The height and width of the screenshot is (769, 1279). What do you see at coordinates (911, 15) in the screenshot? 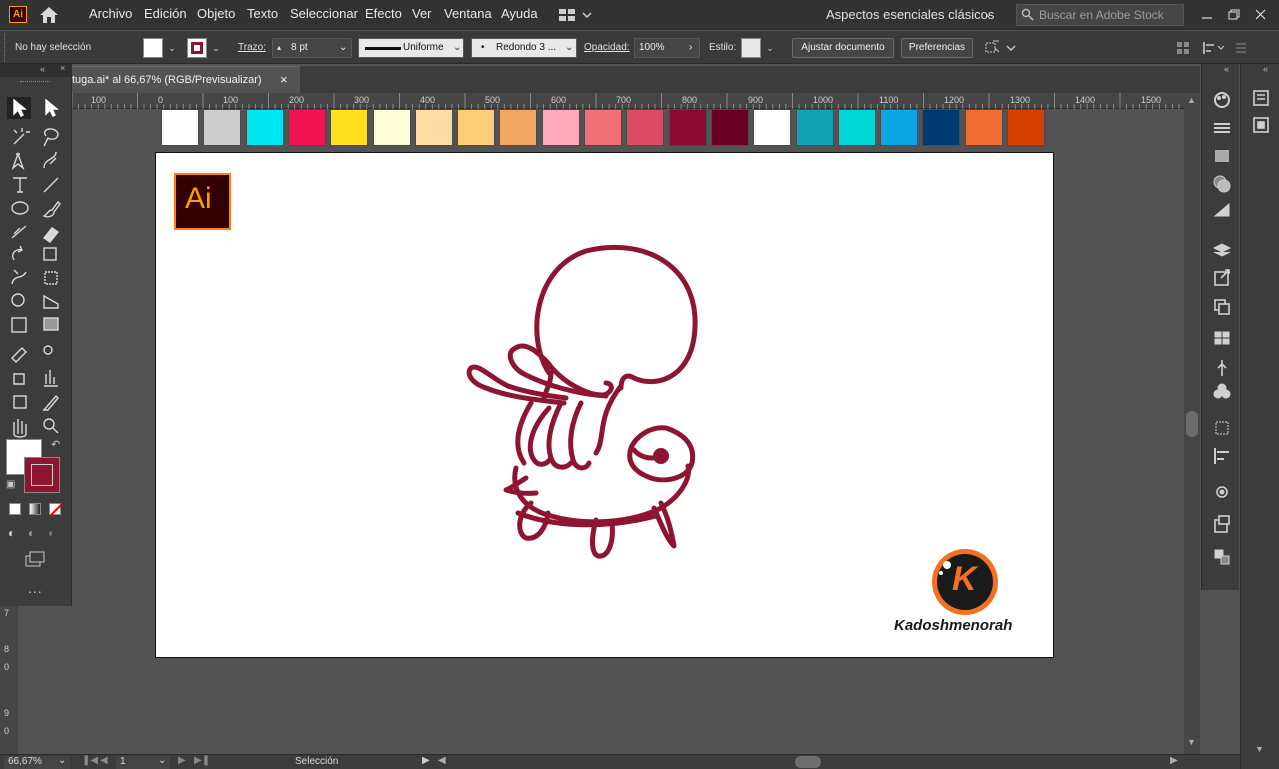
I see `workspace-switcher: Aspectos esenciales clásicos ⌄` at bounding box center [911, 15].